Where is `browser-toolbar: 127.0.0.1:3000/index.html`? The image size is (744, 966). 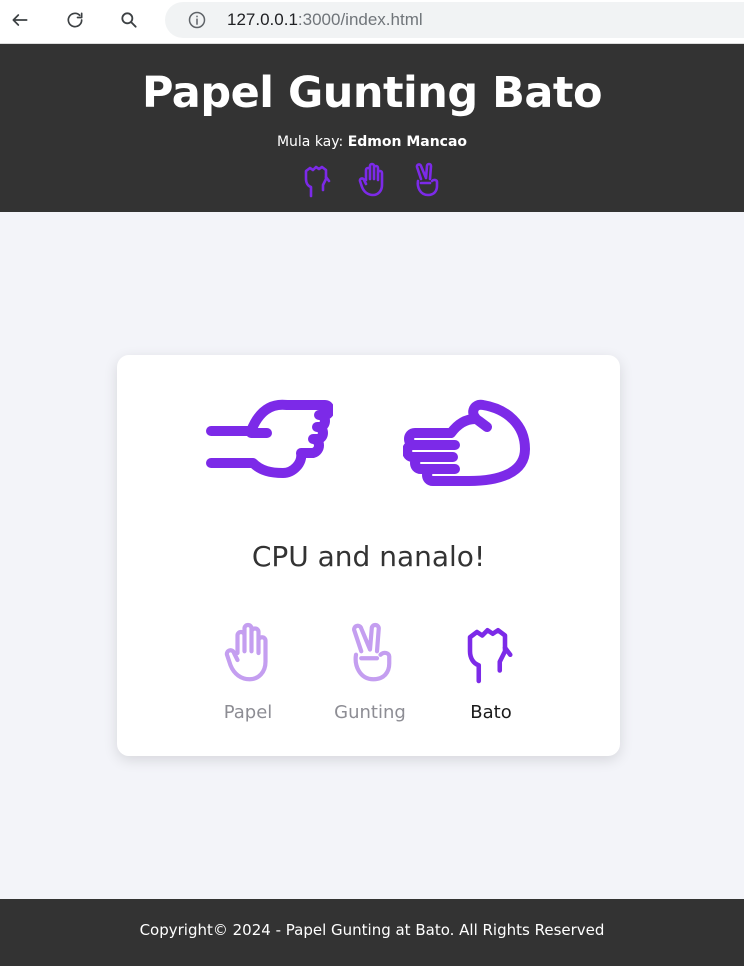 browser-toolbar: 127.0.0.1:3000/index.html is located at coordinates (372, 22).